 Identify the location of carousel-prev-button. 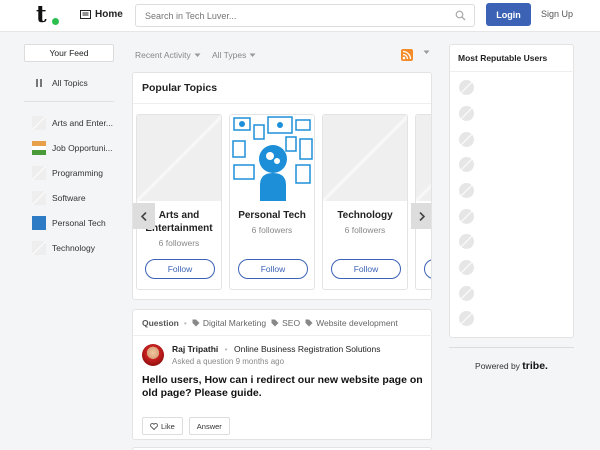
(144, 216).